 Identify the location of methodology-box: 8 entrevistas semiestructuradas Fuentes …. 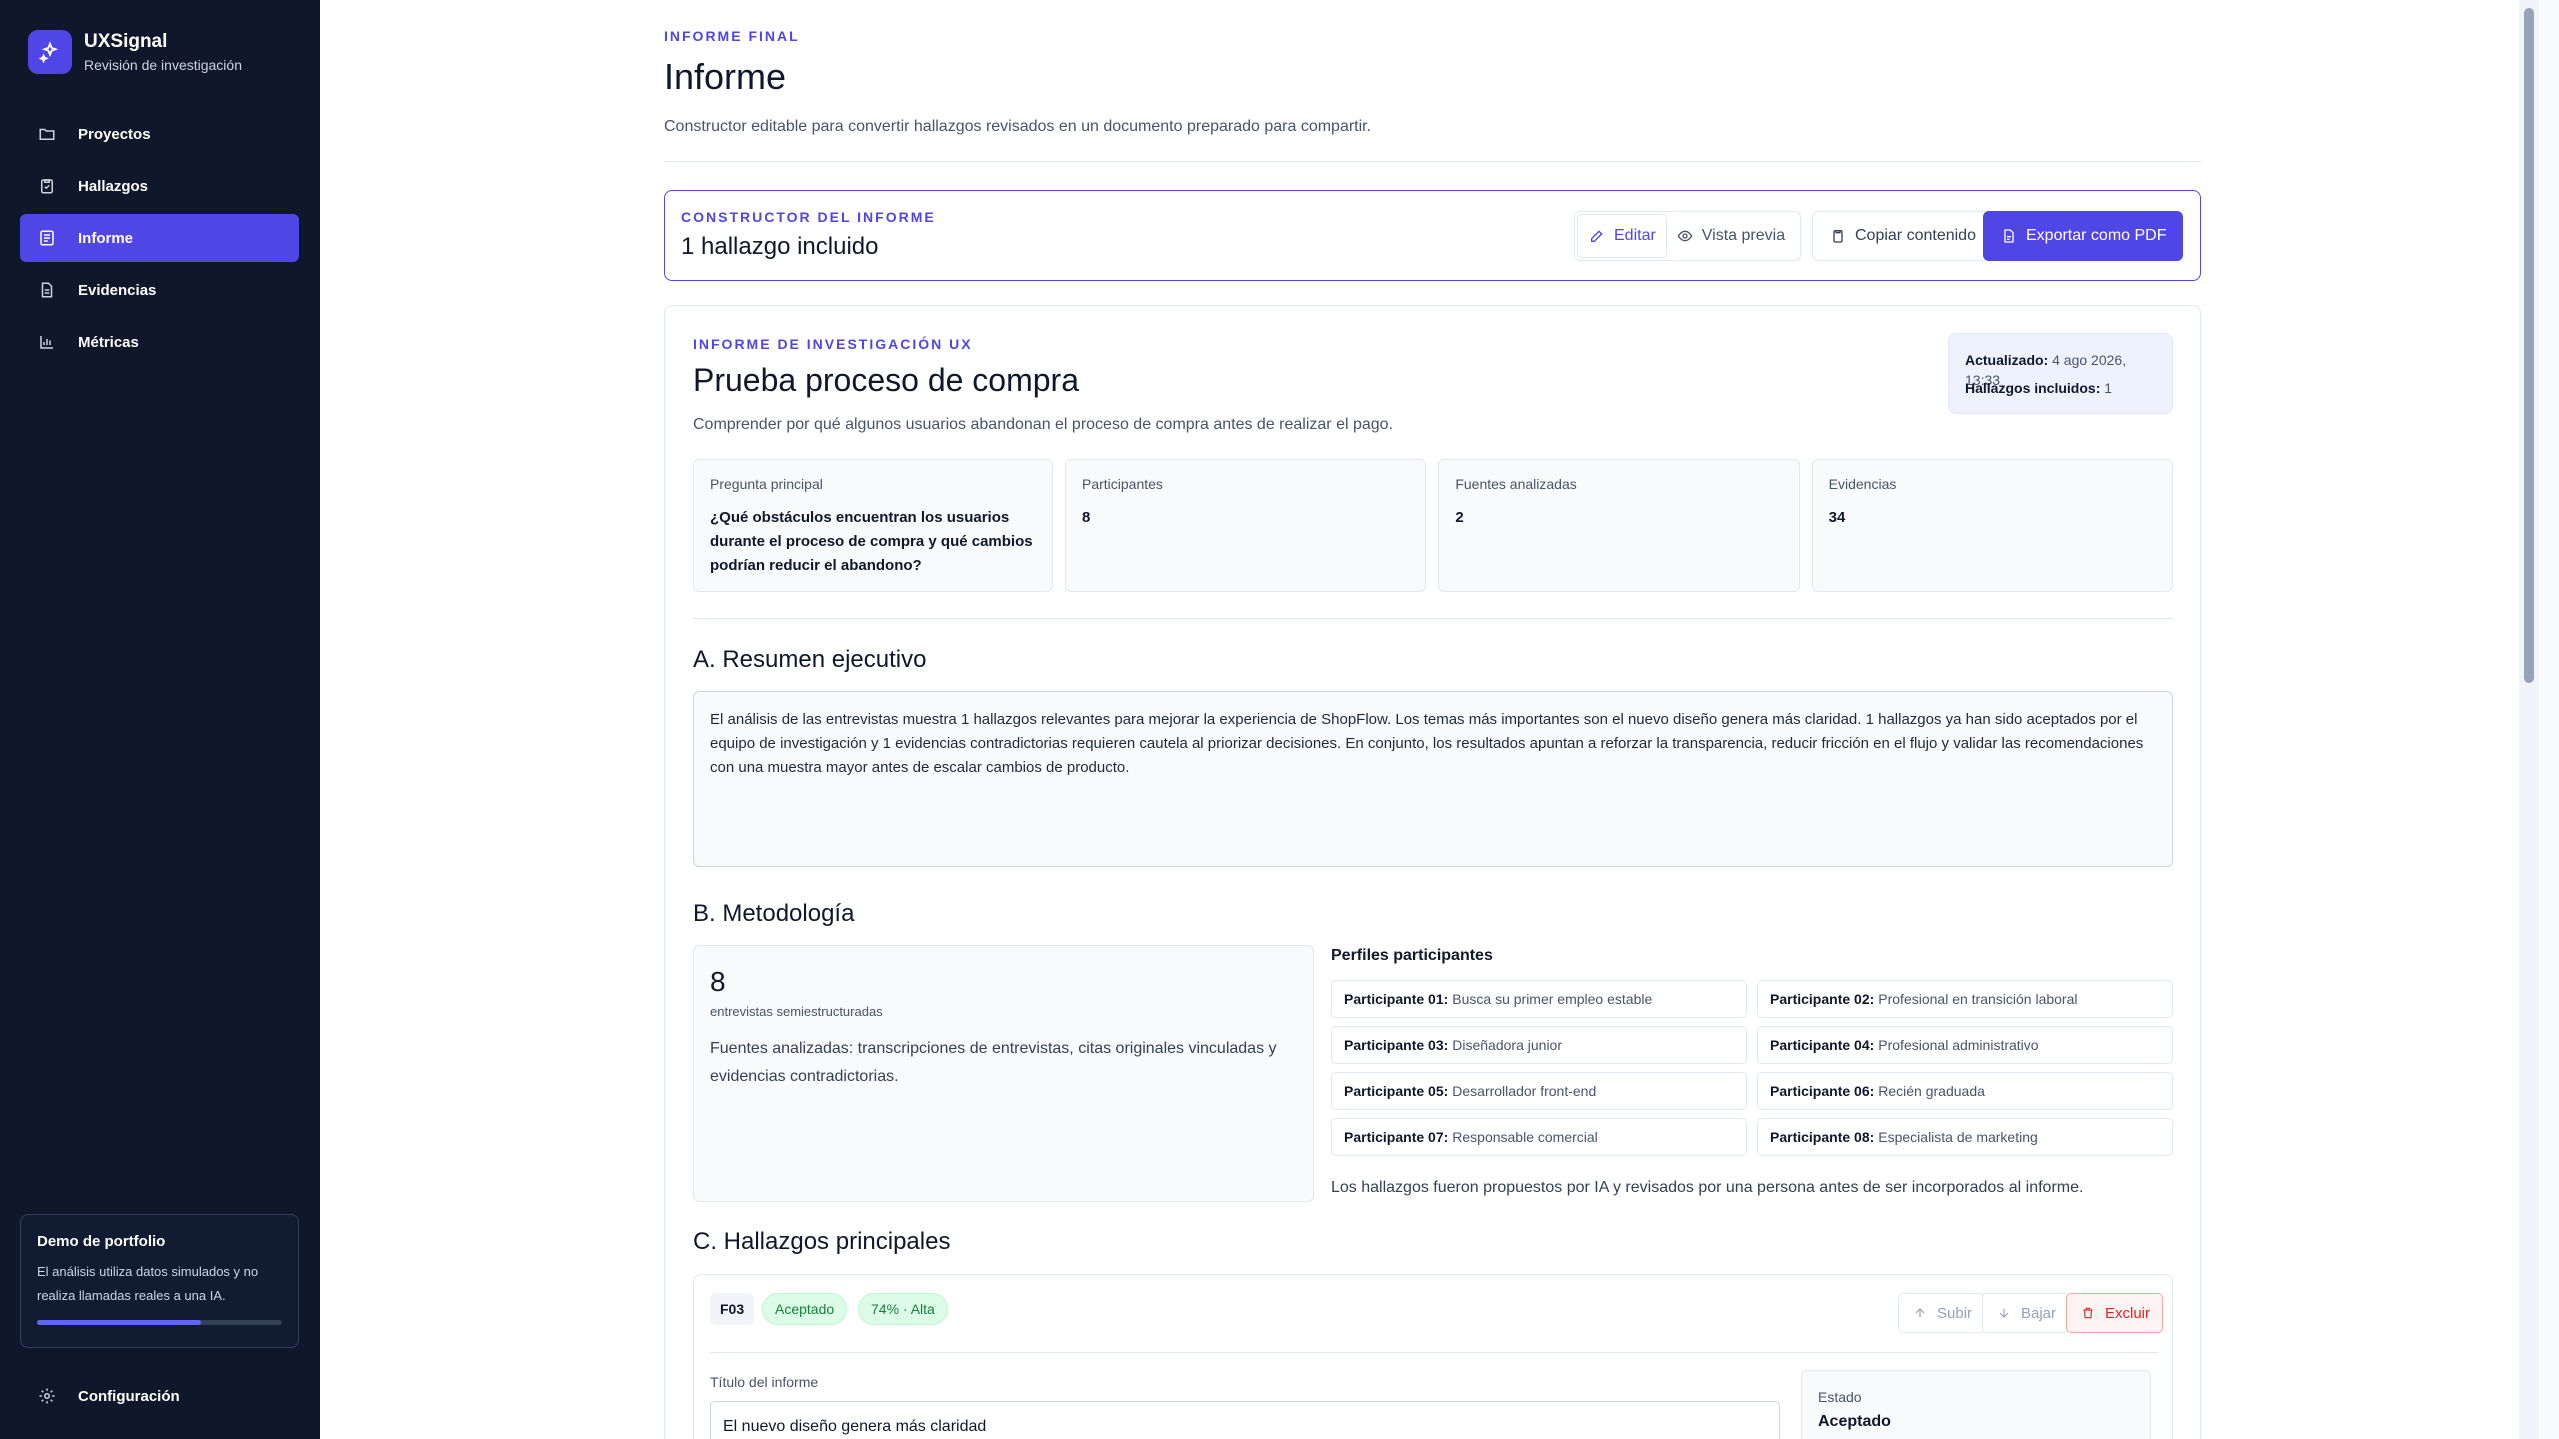
(1003, 1073).